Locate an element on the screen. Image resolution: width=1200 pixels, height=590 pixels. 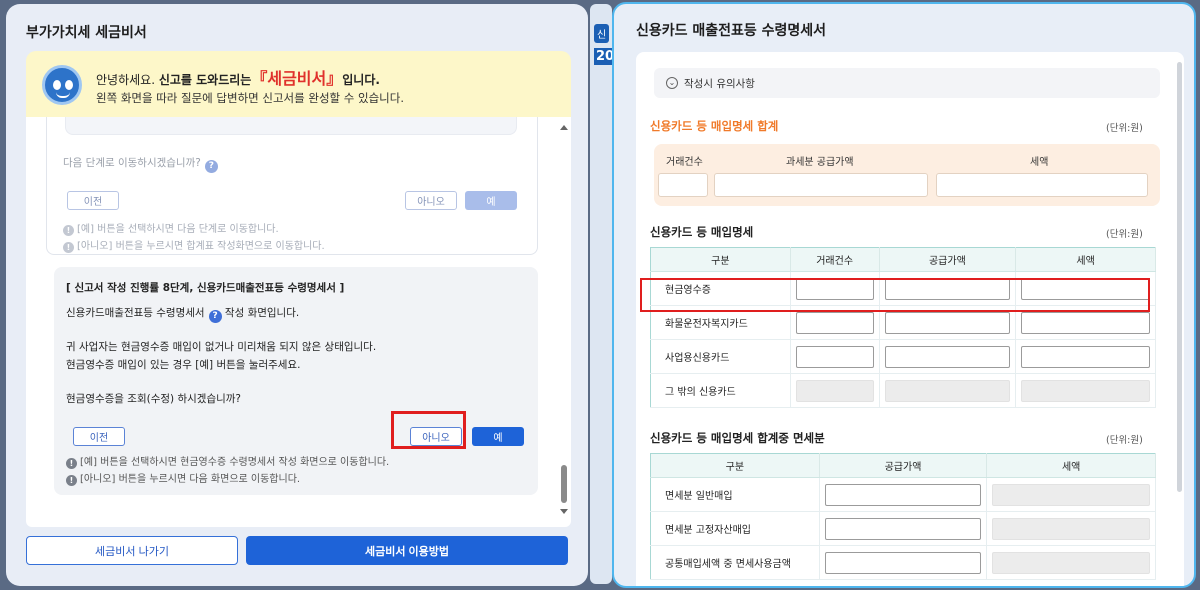
note-yes: ! [예] 버튼을 선택하시면 다음 단계로 이동합니다. is located at coordinates (171, 228).